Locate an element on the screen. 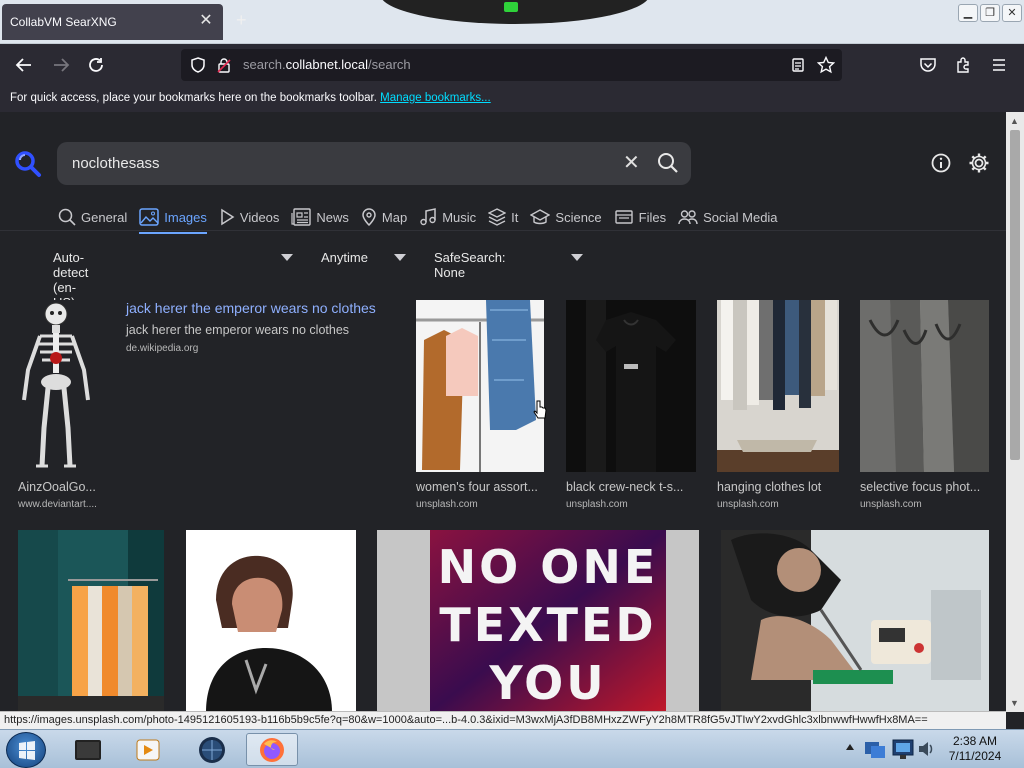 The height and width of the screenshot is (768, 1024). tab-label: It is located at coordinates (515, 217).